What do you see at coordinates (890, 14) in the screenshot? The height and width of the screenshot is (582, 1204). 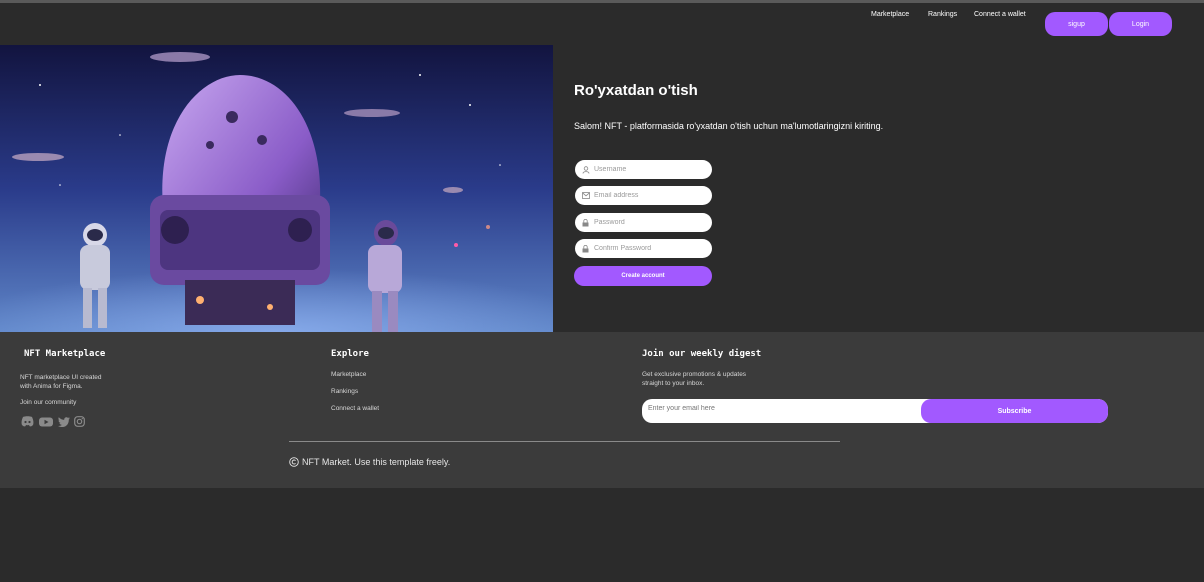 I see `nav-marketplace-link: Marketplace` at bounding box center [890, 14].